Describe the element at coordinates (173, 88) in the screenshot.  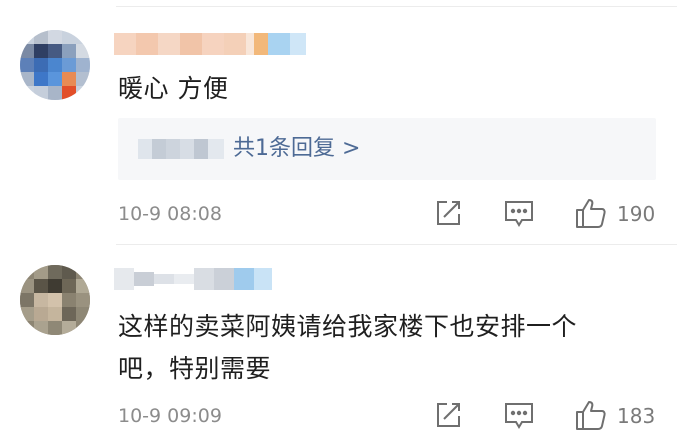
I see `comment-text: 暖心 方便` at that location.